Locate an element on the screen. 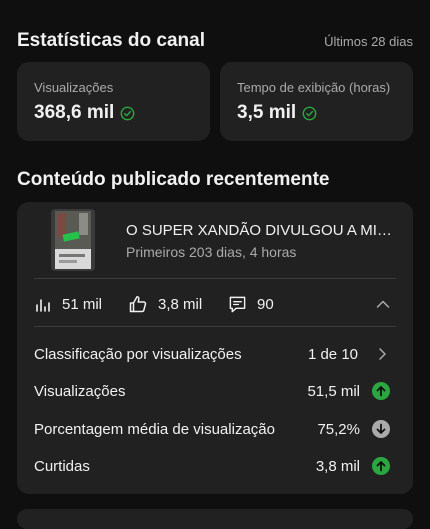  watch-time-stat-value-wrap: 3,5 mil is located at coordinates (316, 113).